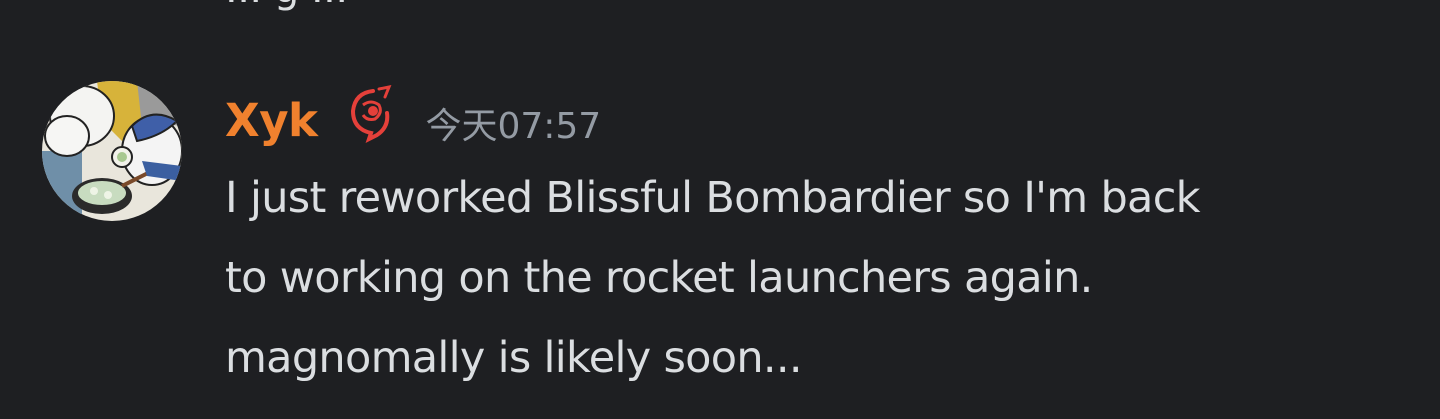 The image size is (1440, 419). I want to click on message-timestamp: 今天07:57, so click(513, 126).